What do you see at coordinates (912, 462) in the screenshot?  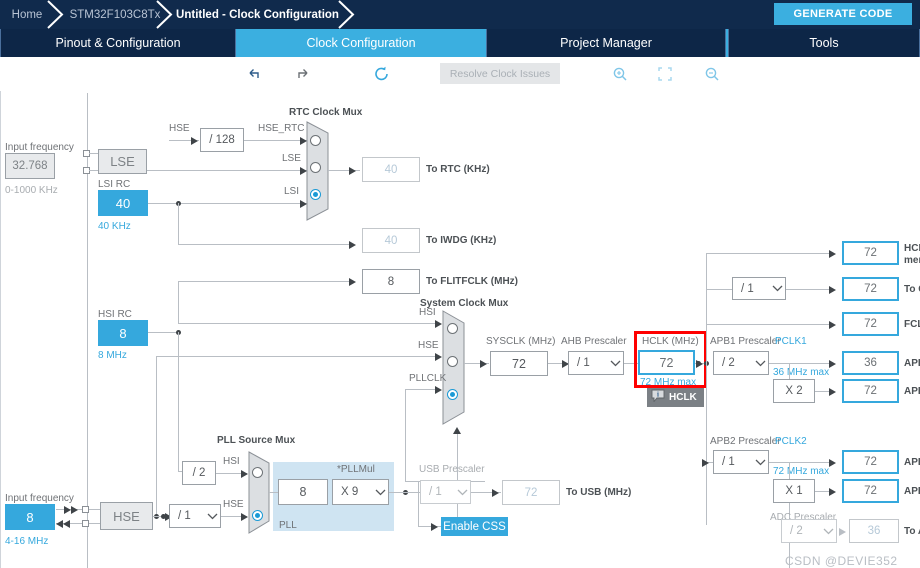 I see `apb2-peripheral-label: APB2 peripheral clocks (MHz)` at bounding box center [912, 462].